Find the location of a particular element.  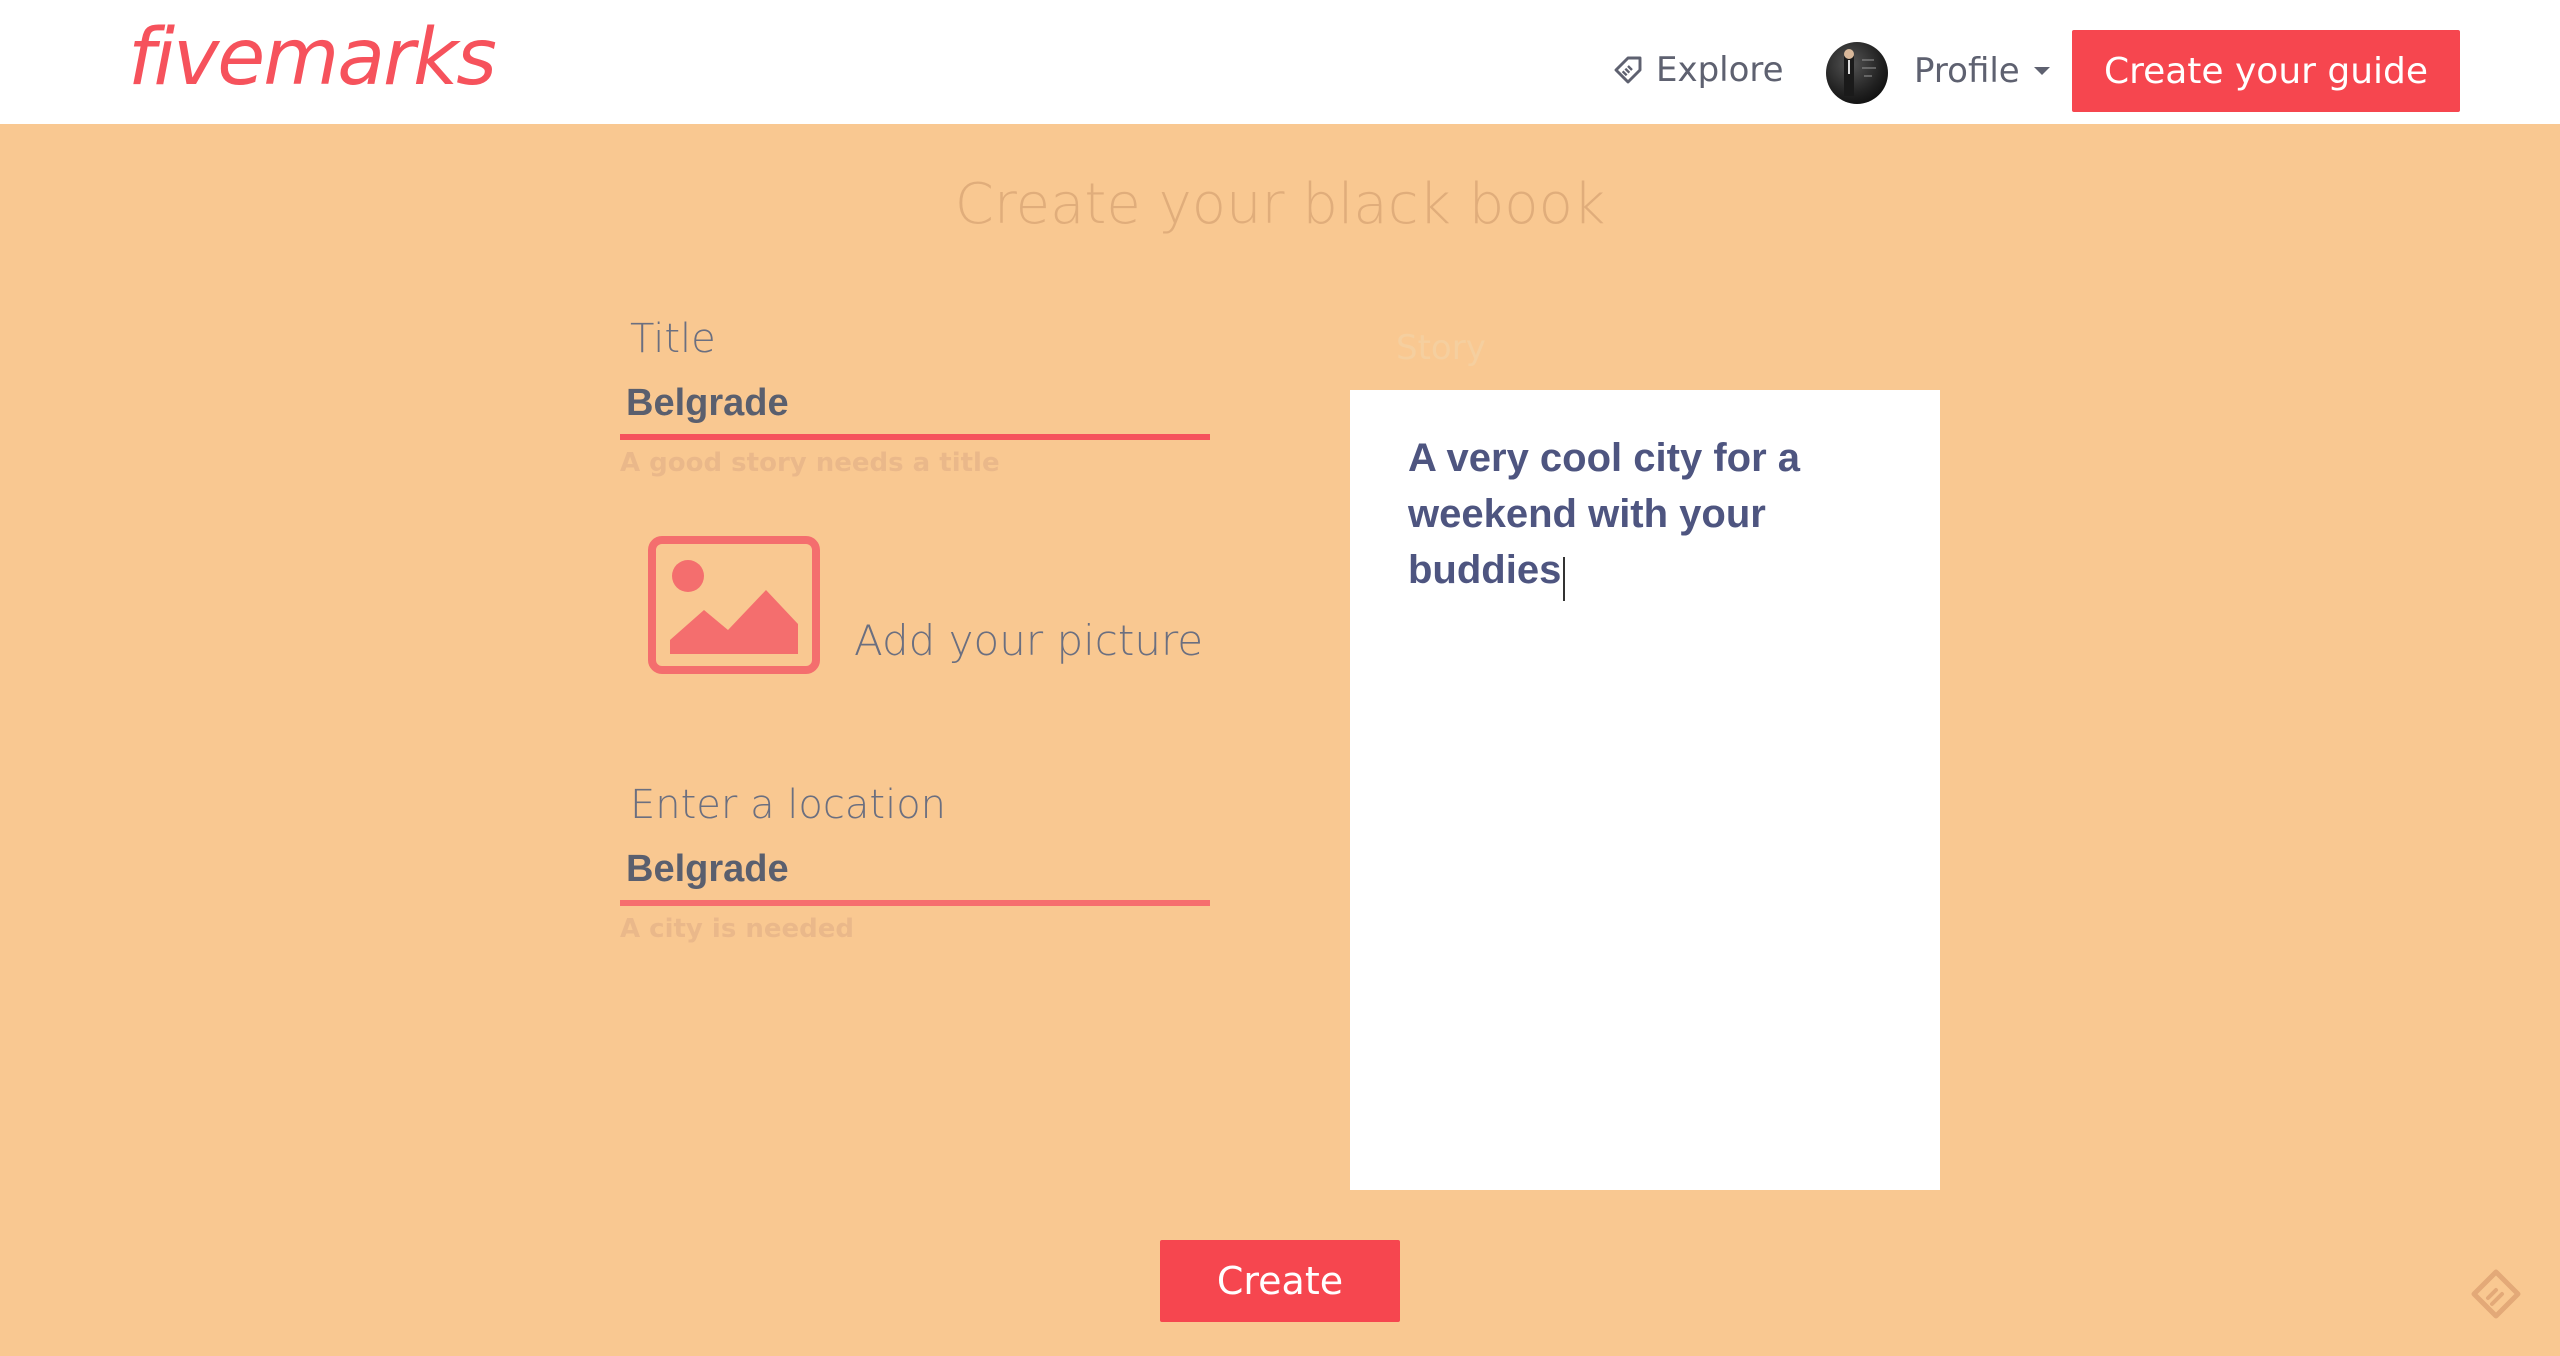

caret-down-icon is located at coordinates (2041, 71).